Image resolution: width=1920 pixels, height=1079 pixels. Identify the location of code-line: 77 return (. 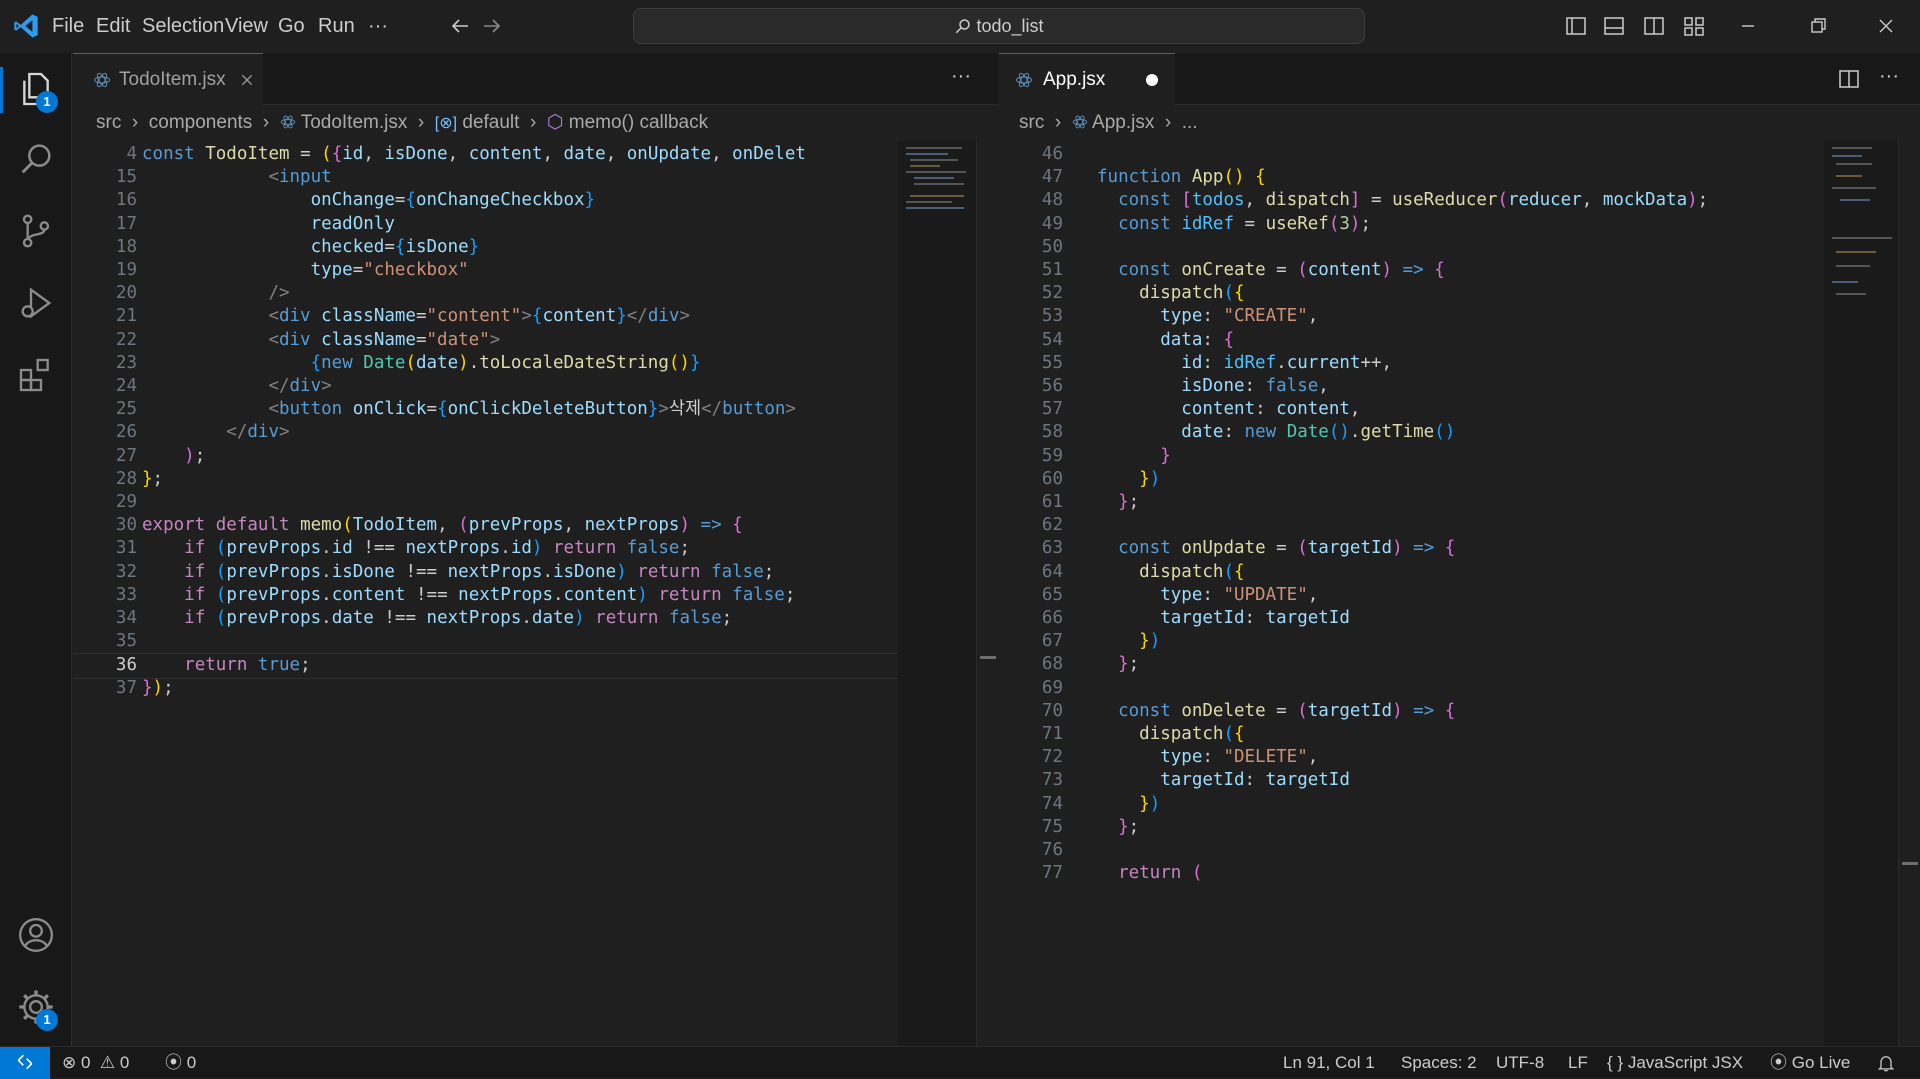
(1411, 873).